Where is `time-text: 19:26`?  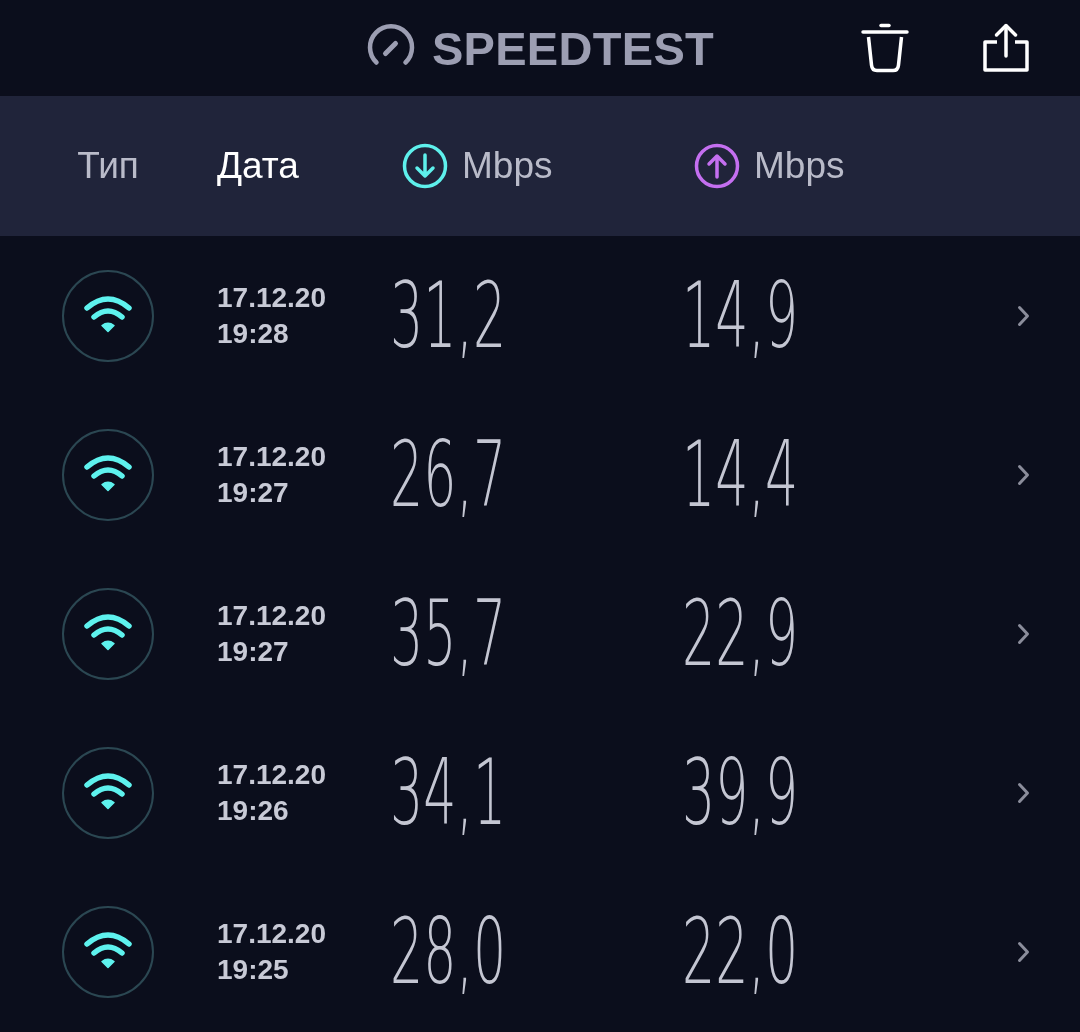 time-text: 19:26 is located at coordinates (253, 810).